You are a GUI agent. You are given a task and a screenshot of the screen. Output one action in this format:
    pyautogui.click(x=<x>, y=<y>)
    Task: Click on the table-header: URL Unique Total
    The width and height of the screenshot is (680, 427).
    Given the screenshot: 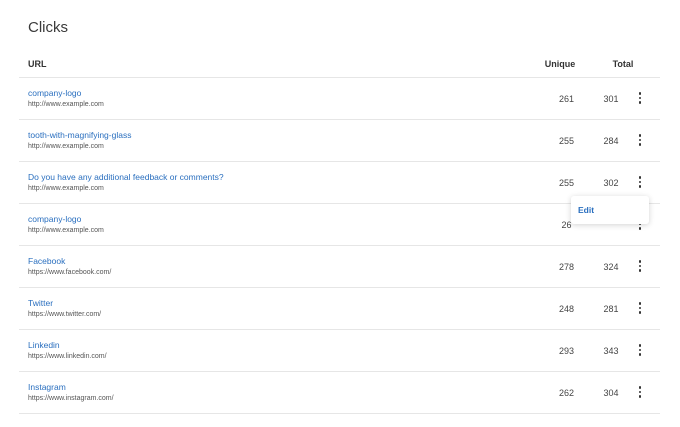 What is the action you would take?
    pyautogui.click(x=339, y=66)
    